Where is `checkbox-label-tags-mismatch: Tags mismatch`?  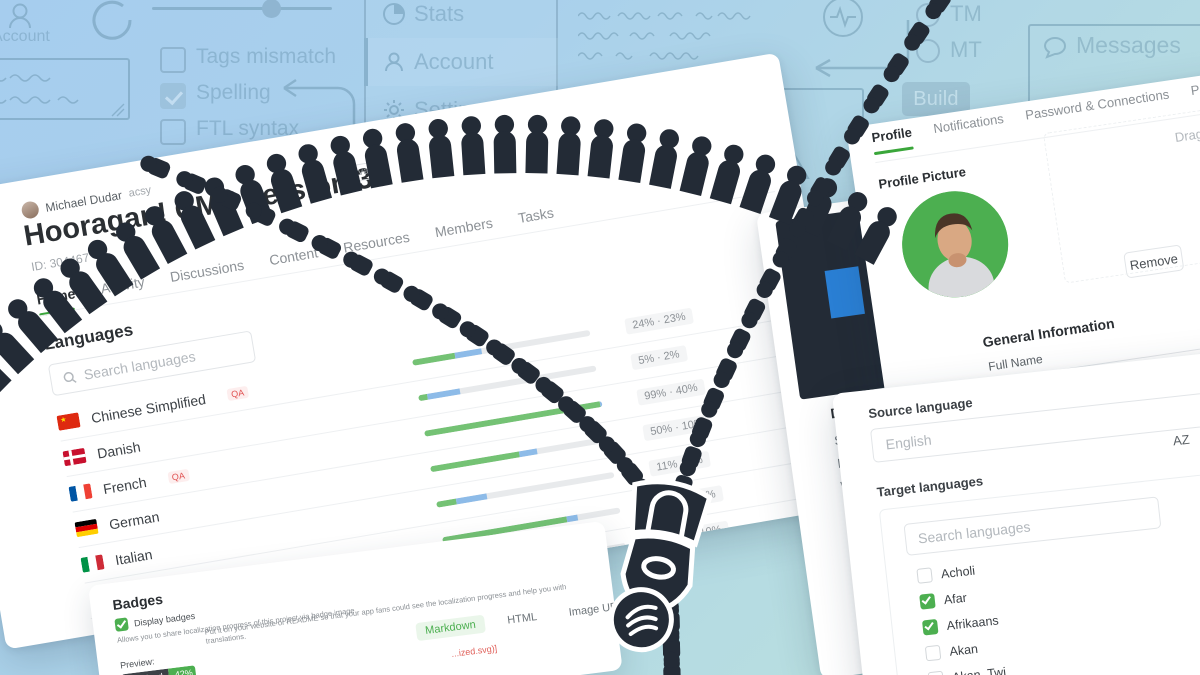
checkbox-label-tags-mismatch: Tags mismatch is located at coordinates (266, 56).